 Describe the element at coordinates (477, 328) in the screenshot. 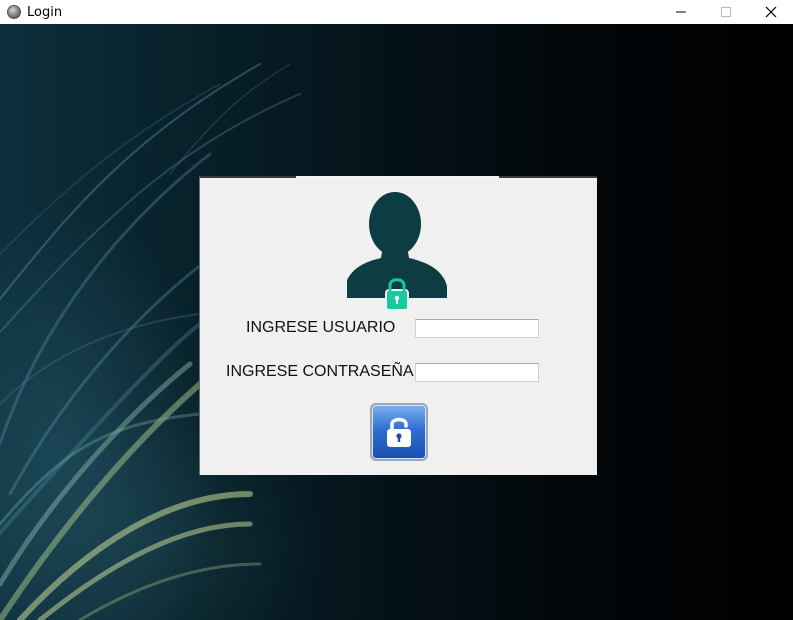

I see `username-input` at that location.